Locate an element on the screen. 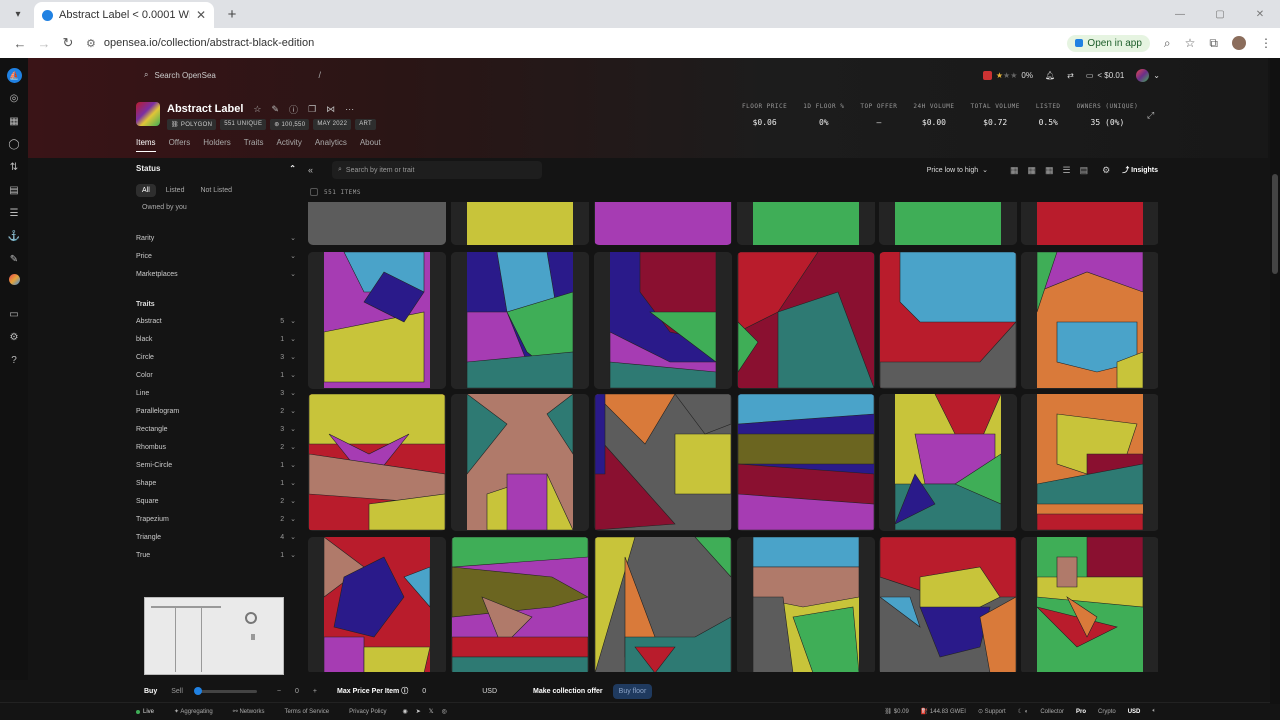  edit-icon: ✎ is located at coordinates (276, 109).